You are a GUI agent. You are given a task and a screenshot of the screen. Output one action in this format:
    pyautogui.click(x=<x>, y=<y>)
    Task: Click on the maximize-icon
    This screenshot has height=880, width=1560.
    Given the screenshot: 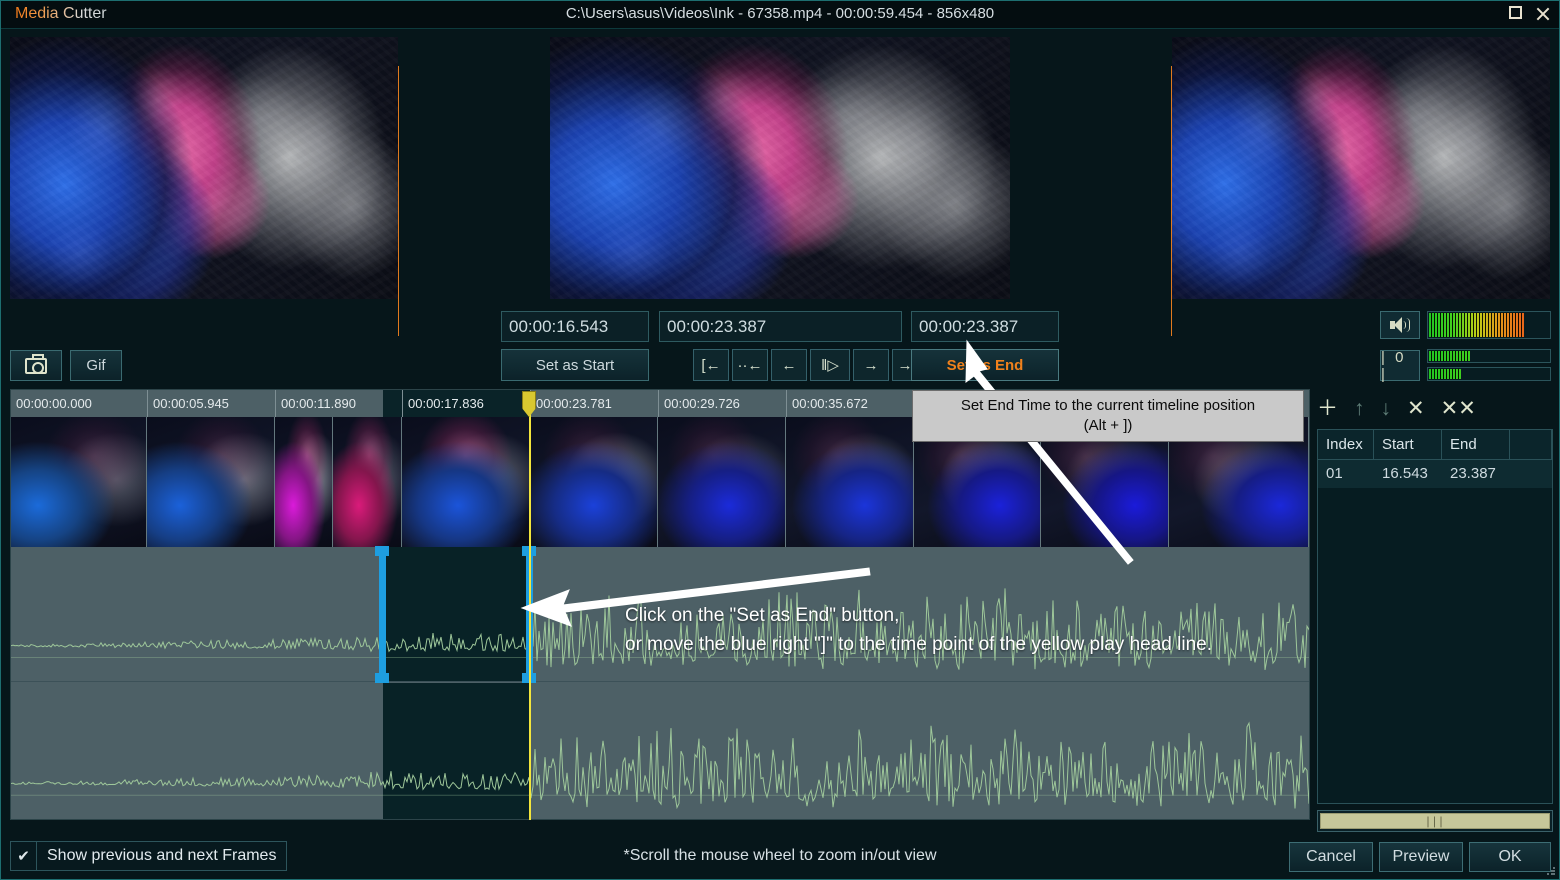 What is the action you would take?
    pyautogui.click(x=1515, y=12)
    